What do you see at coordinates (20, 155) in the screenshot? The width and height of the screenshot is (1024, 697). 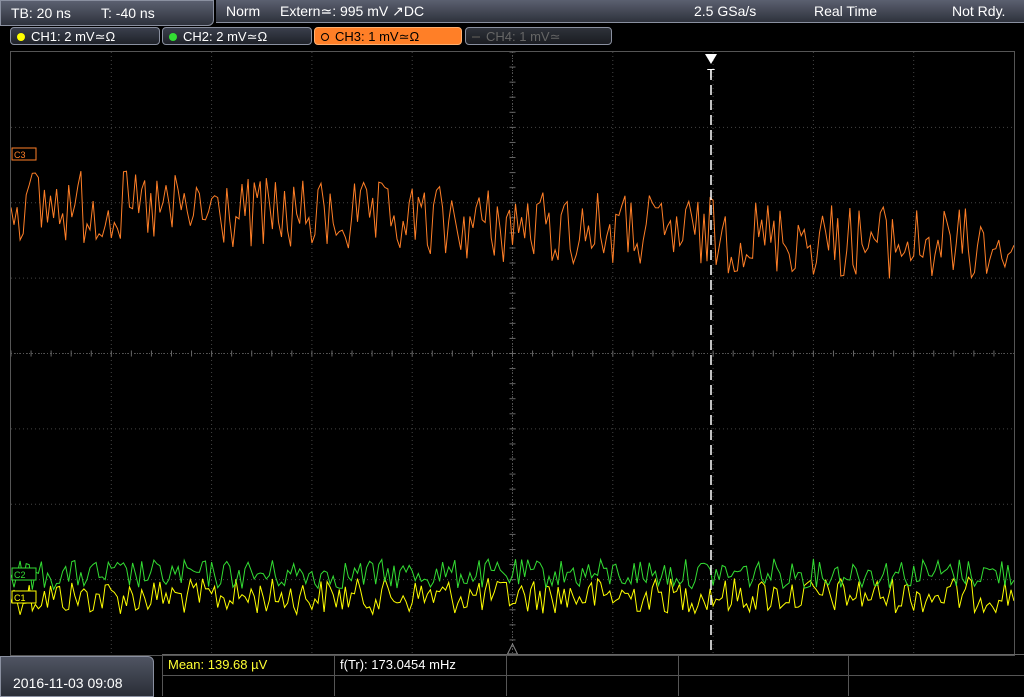 I see `ch3-marker-label: C3` at bounding box center [20, 155].